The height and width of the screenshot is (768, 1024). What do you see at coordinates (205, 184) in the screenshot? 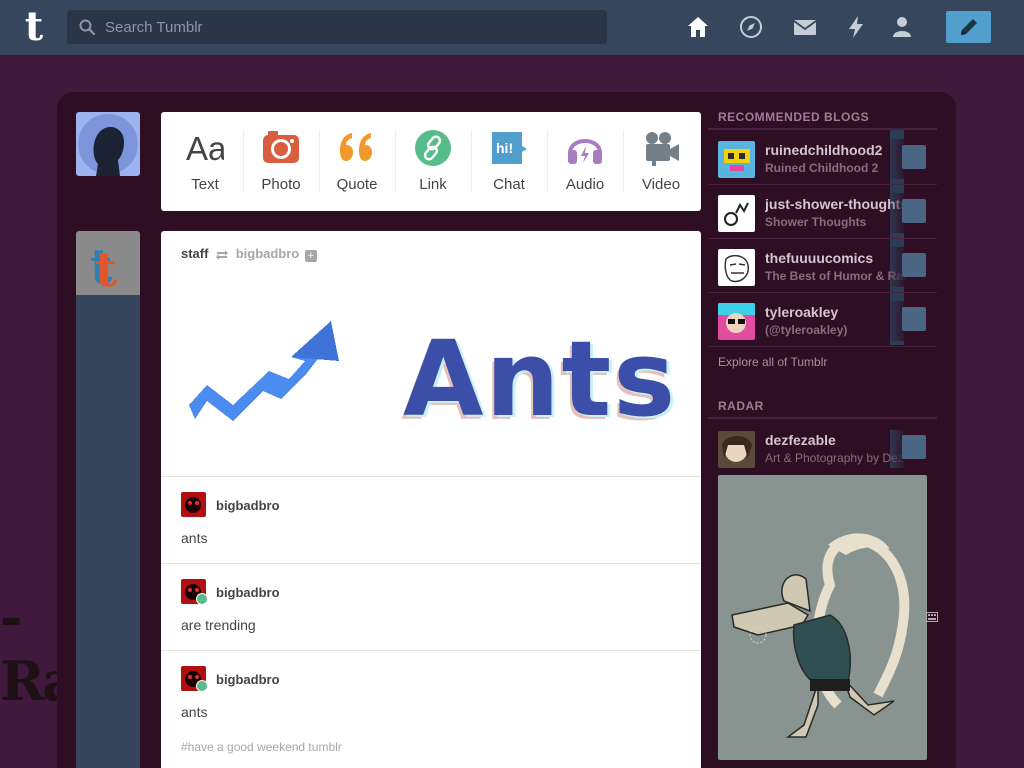
I see `post-type-label: Text` at bounding box center [205, 184].